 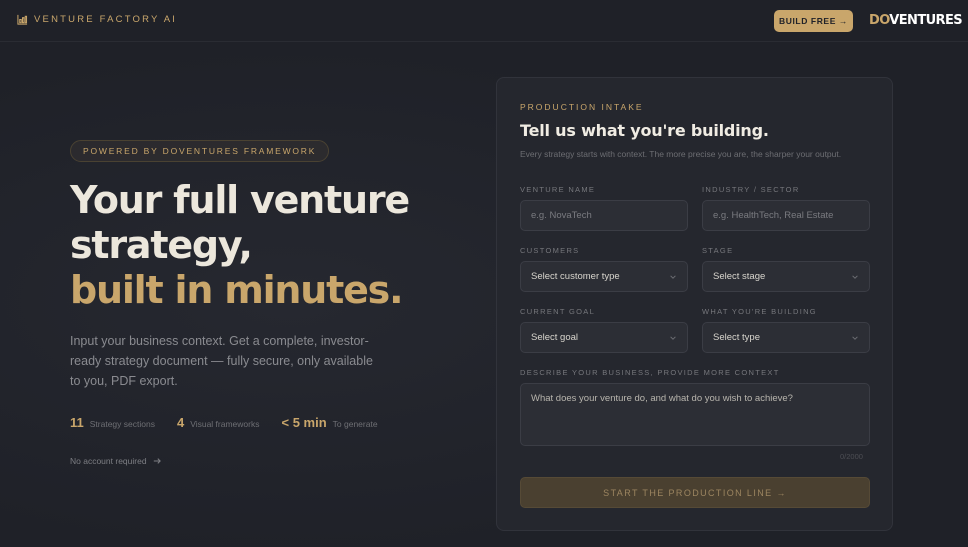 What do you see at coordinates (200, 151) in the screenshot?
I see `powered-by-pill: POWERED BY DOVENTURES FRAMEWORK` at bounding box center [200, 151].